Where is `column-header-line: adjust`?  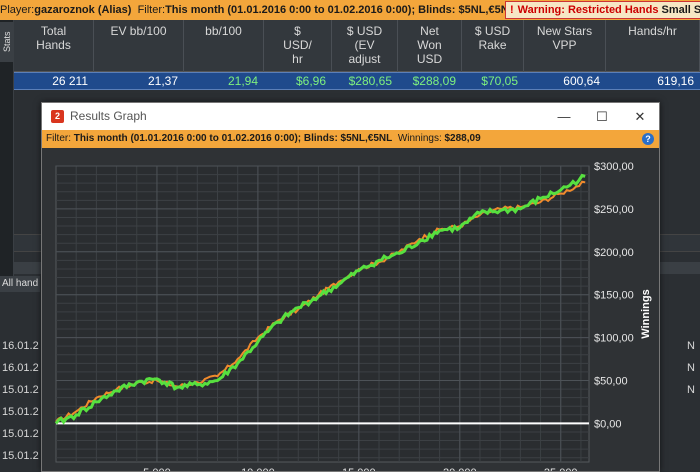 column-header-line: adjust is located at coordinates (364, 59).